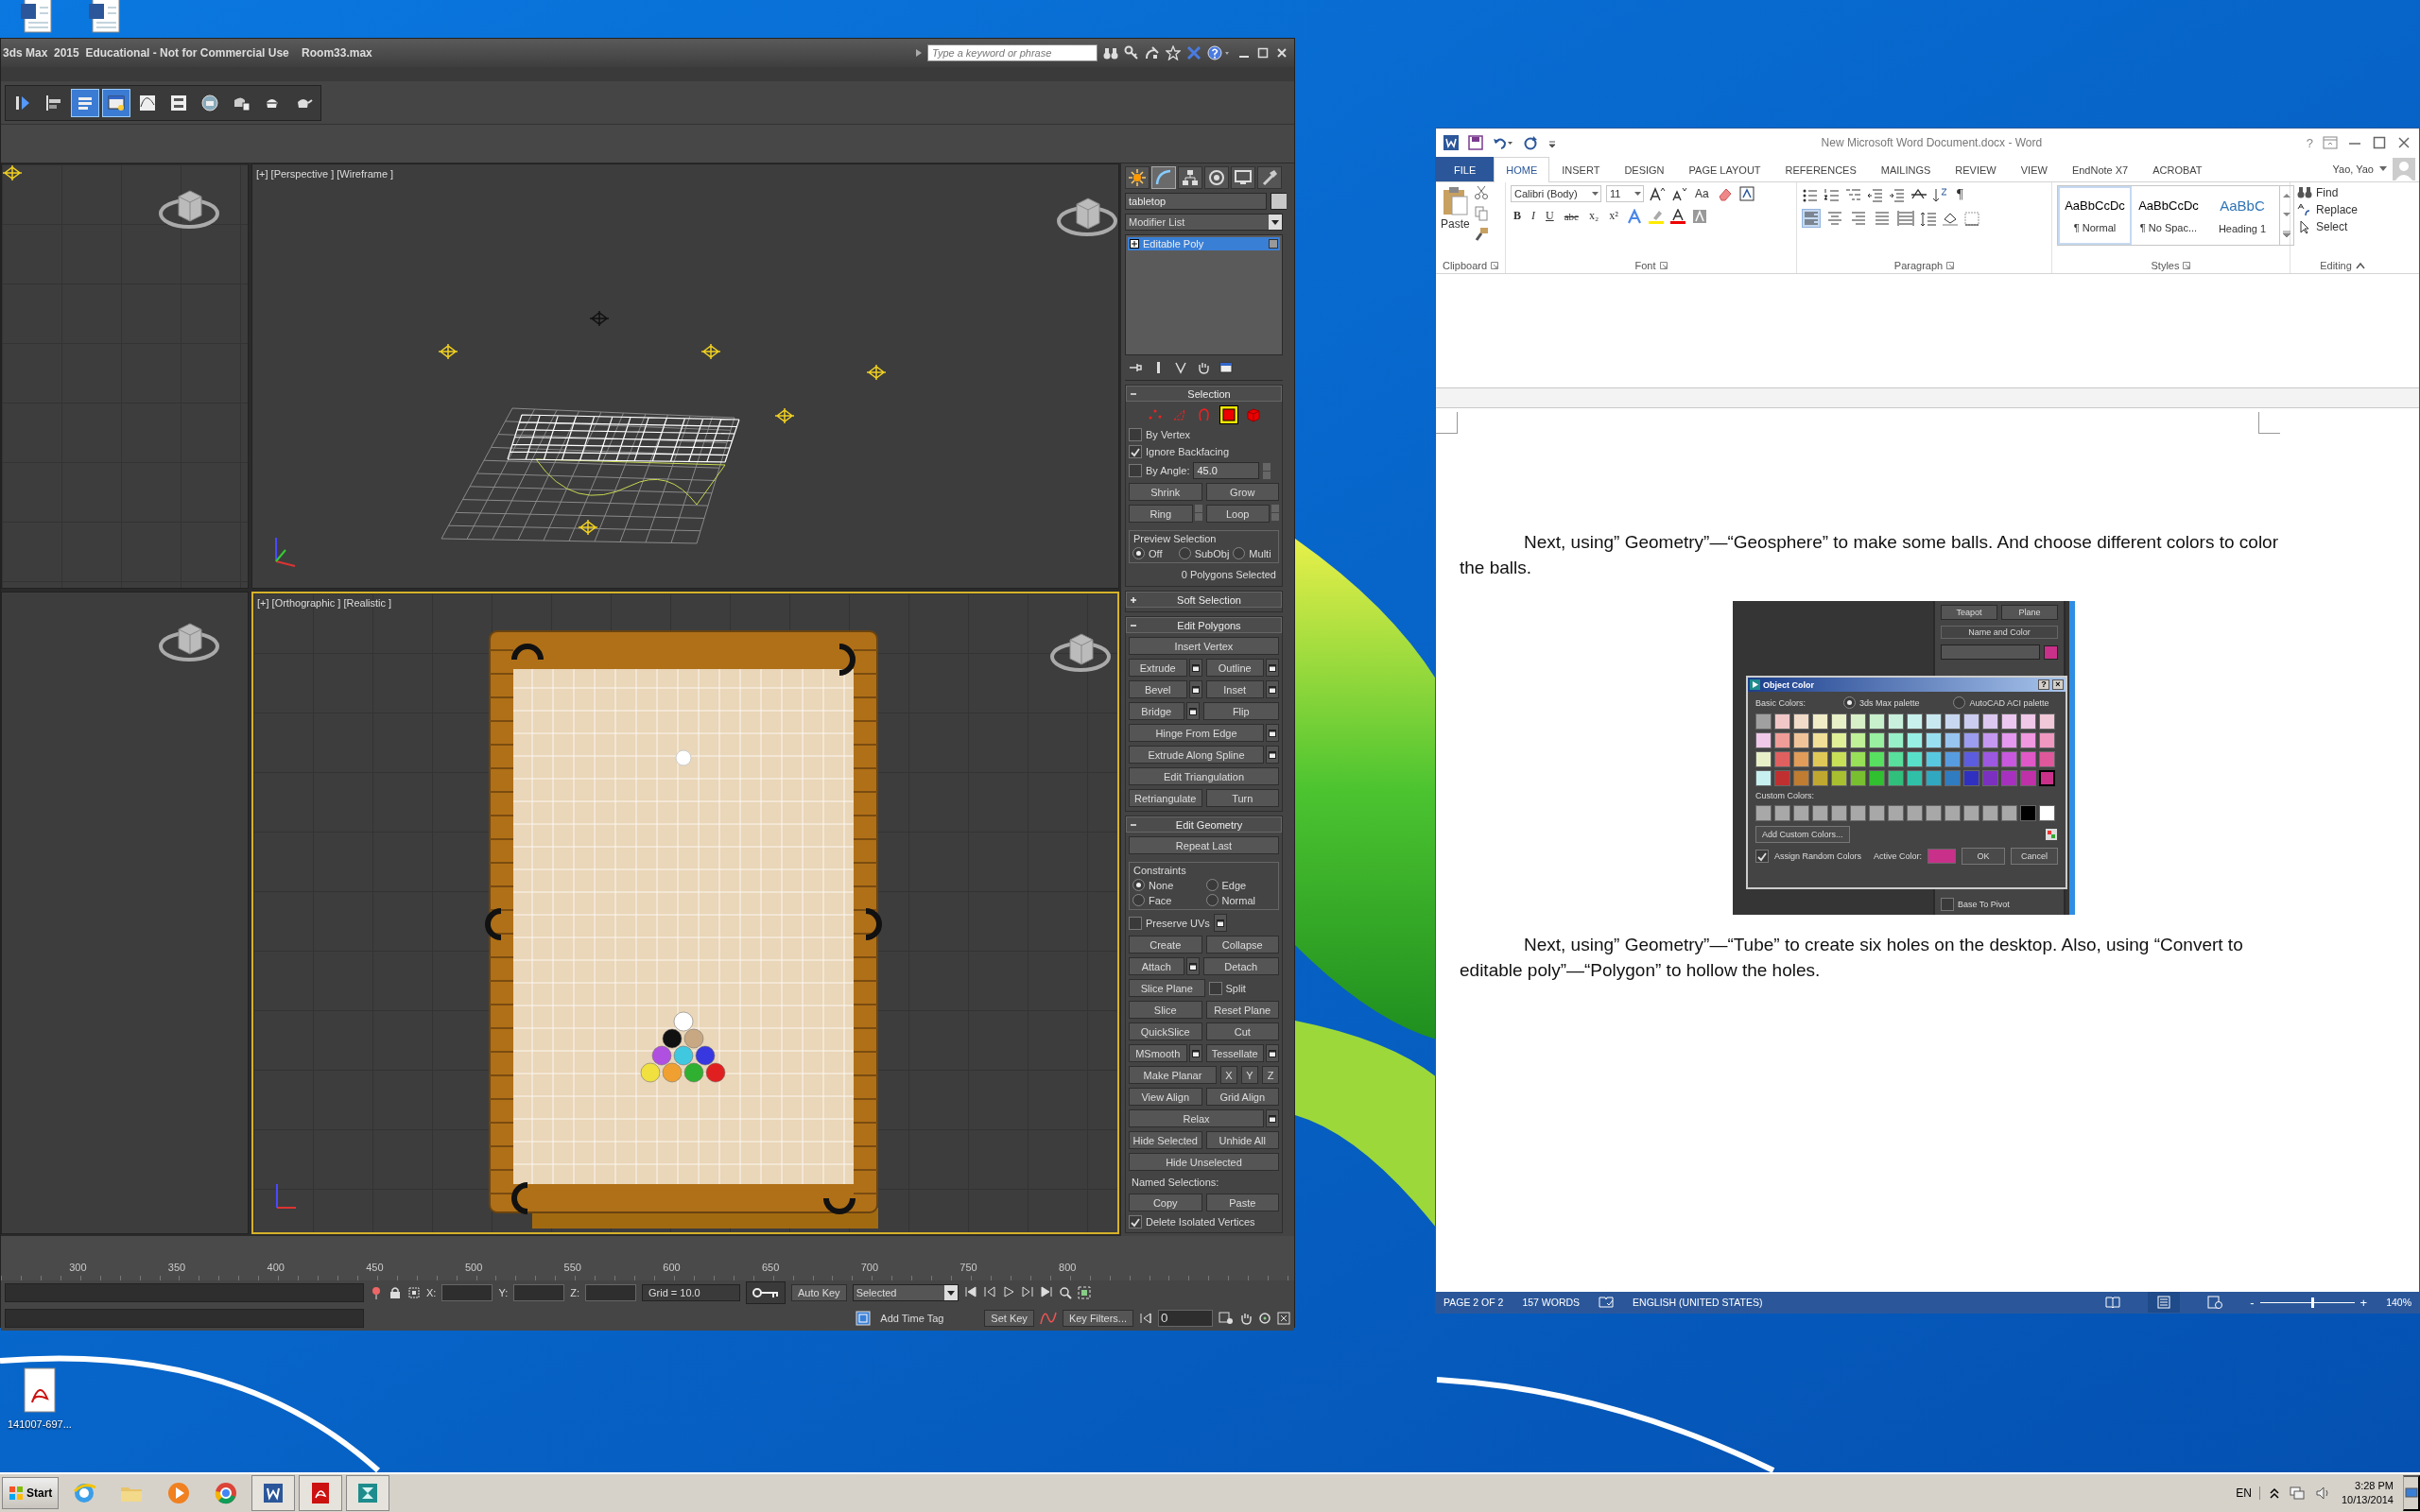 The height and width of the screenshot is (1512, 2420). What do you see at coordinates (1158, 689) in the screenshot?
I see `tool-button: Bevel` at bounding box center [1158, 689].